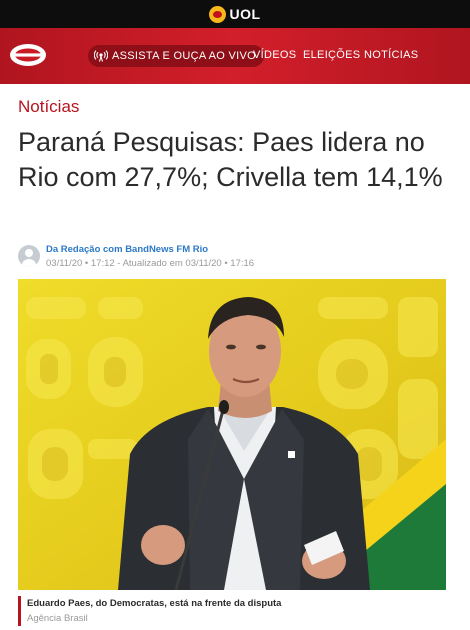 The image size is (470, 630). I want to click on broadcast-icon, so click(101, 56).